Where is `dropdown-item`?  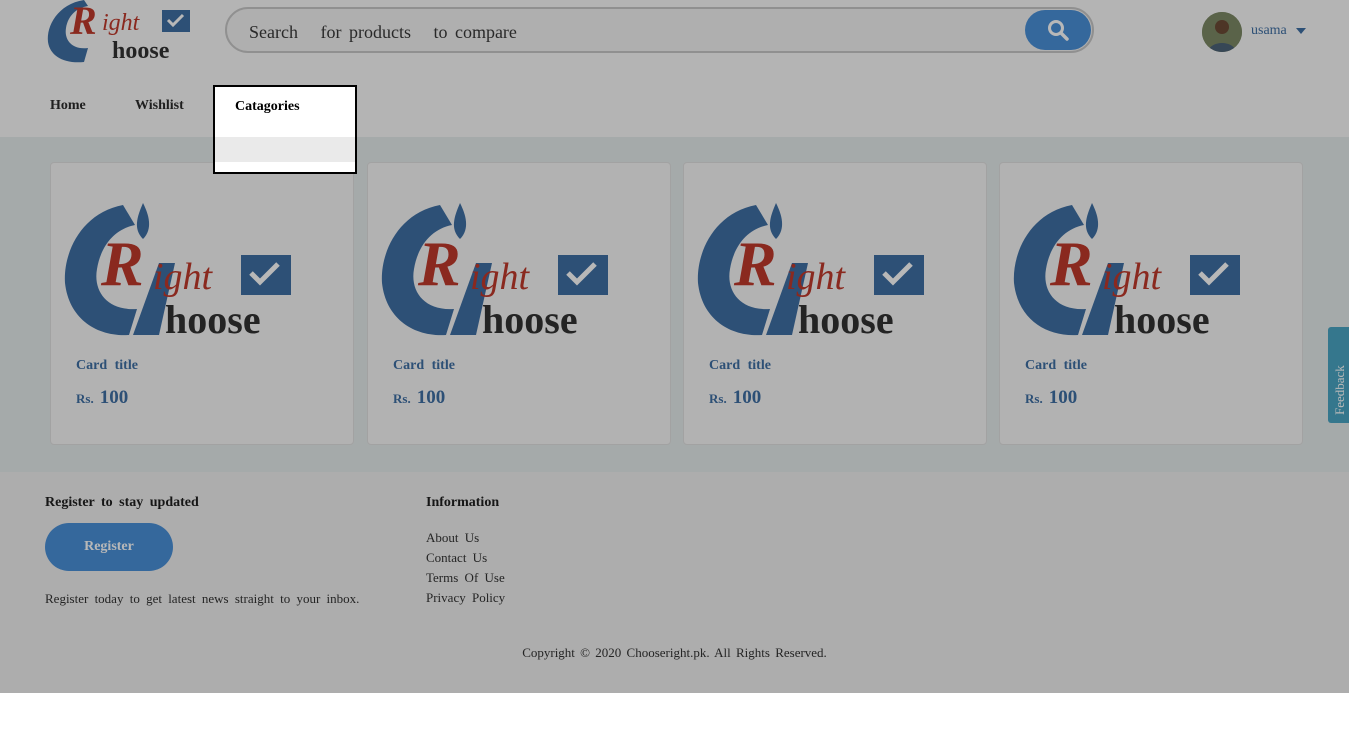
dropdown-item is located at coordinates (285, 149).